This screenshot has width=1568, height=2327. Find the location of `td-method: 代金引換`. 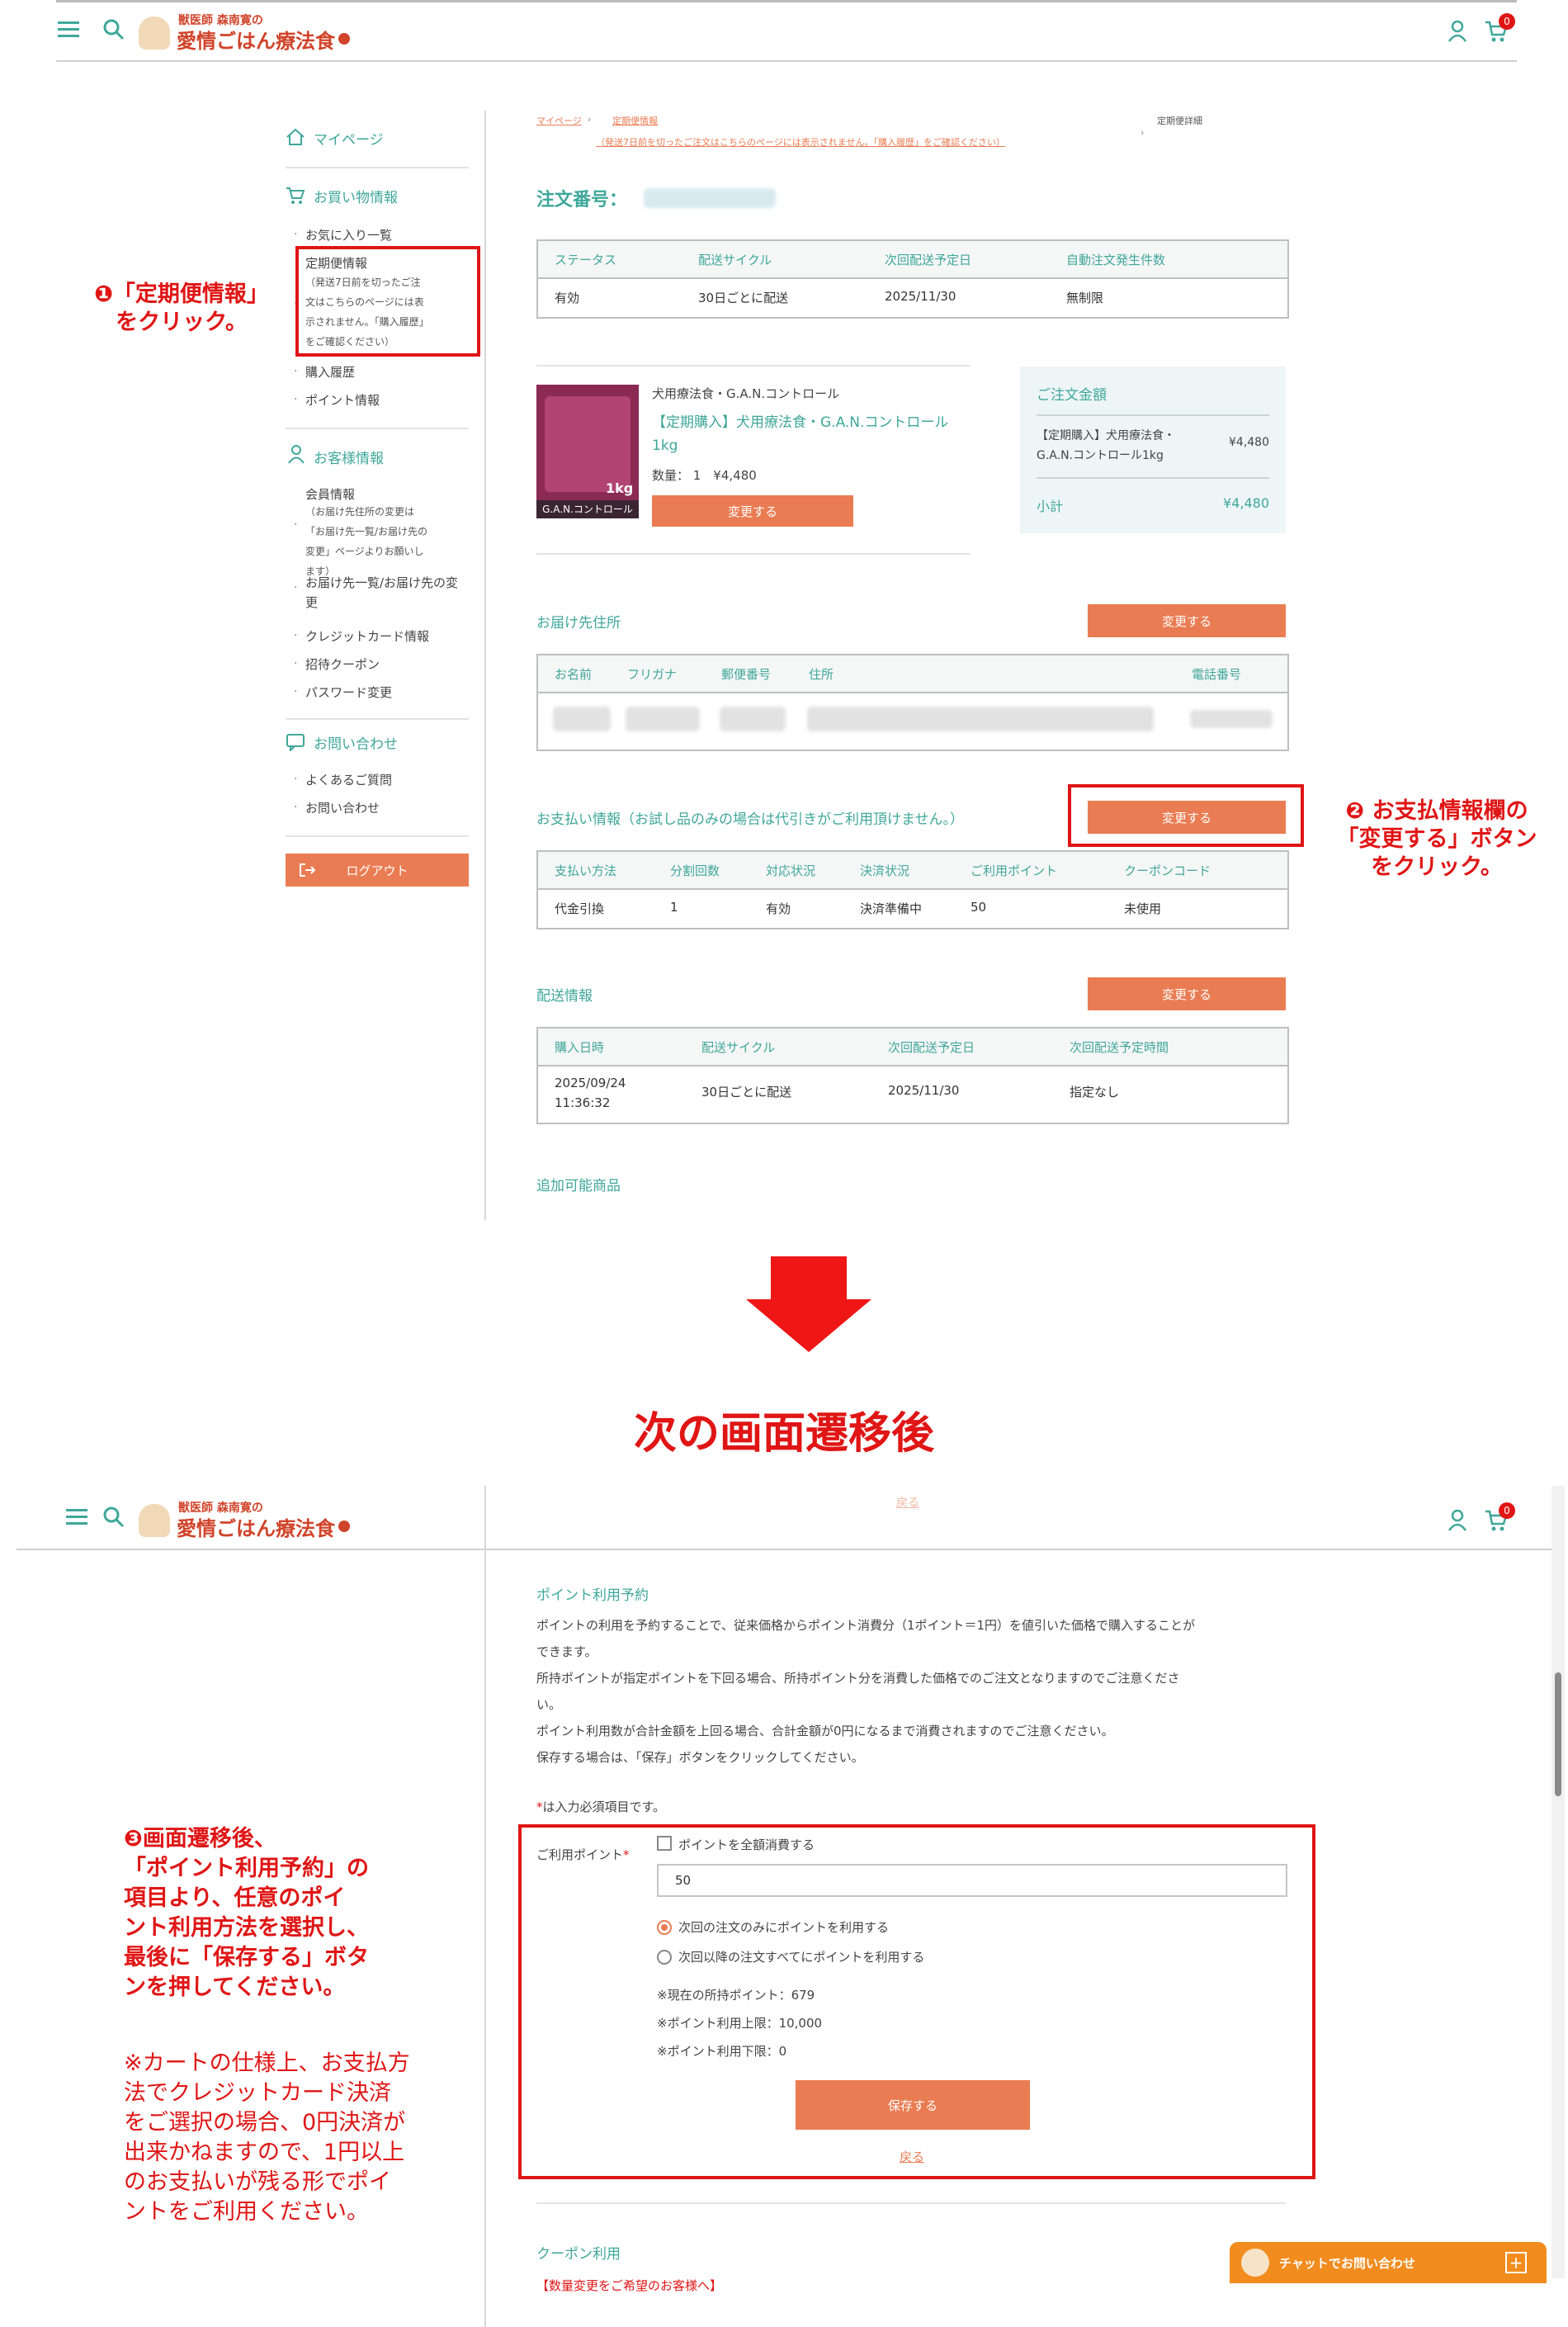

td-method: 代金引換 is located at coordinates (580, 908).